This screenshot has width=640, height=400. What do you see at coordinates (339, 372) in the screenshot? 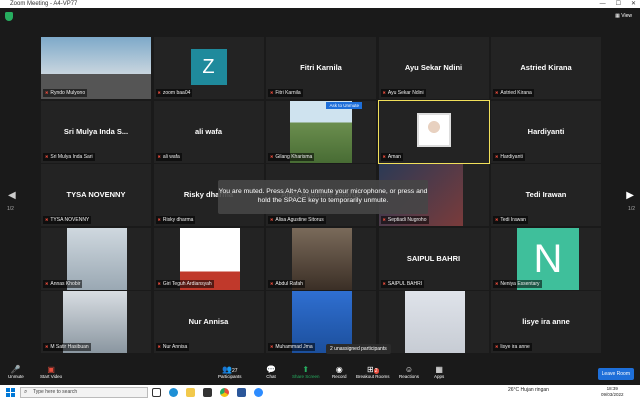
I see `record-button: ◉ Record` at bounding box center [339, 372].